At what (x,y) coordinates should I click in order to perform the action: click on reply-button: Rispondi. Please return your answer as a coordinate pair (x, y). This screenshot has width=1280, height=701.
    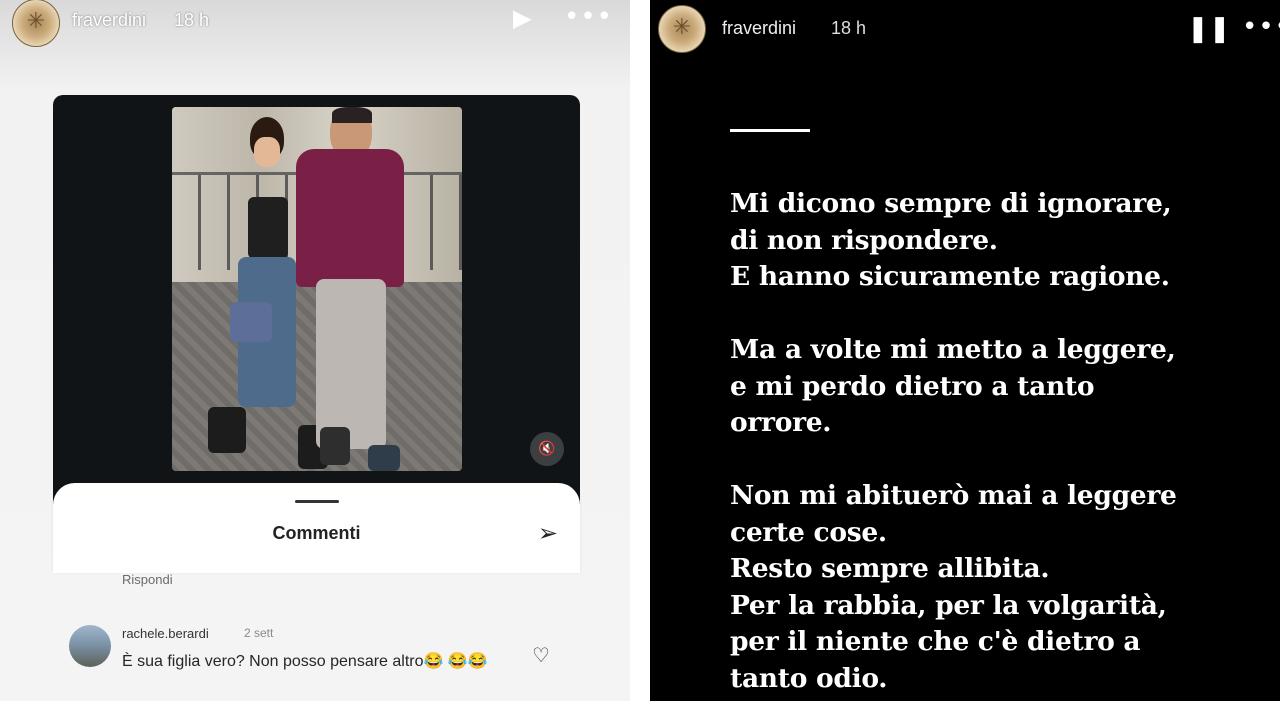
    Looking at the image, I should click on (147, 579).